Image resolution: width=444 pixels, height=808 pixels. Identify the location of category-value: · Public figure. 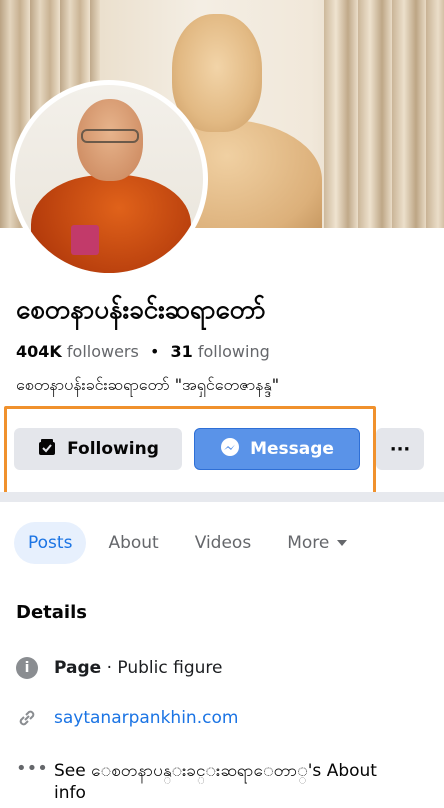
(164, 668).